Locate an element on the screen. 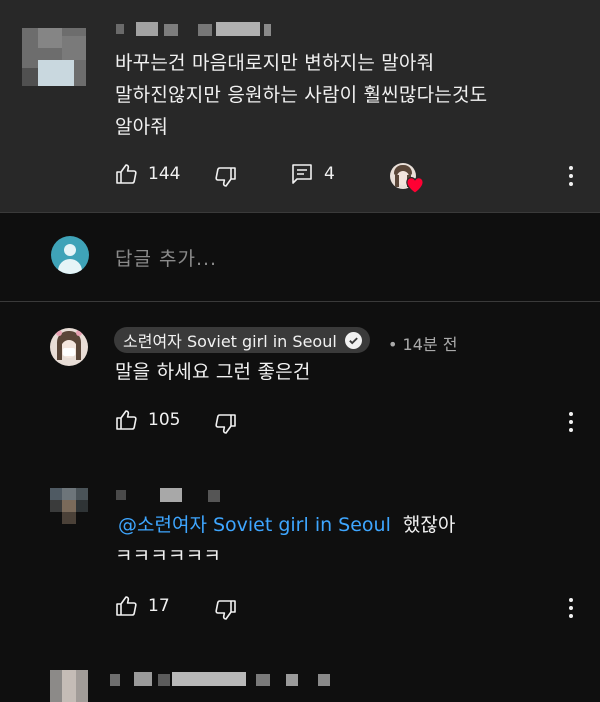 This screenshot has width=600, height=702. comment-text: 말을 하세요 그런 좋은건 is located at coordinates (213, 372).